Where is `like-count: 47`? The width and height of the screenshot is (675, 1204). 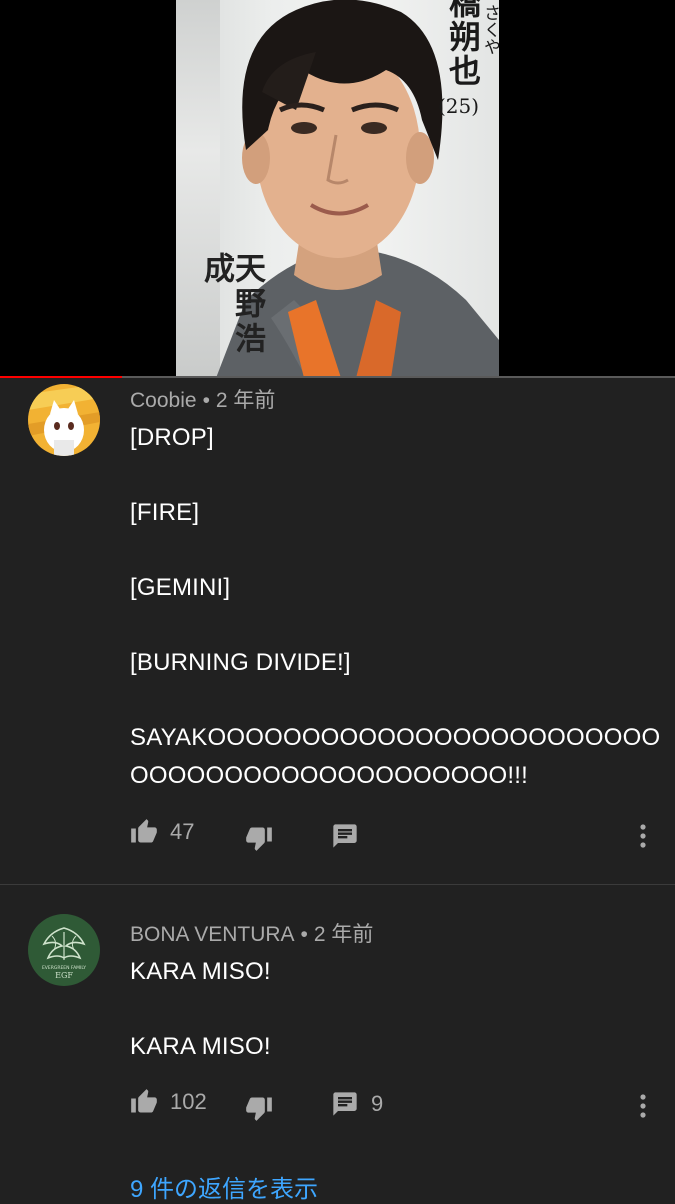 like-count: 47 is located at coordinates (182, 831).